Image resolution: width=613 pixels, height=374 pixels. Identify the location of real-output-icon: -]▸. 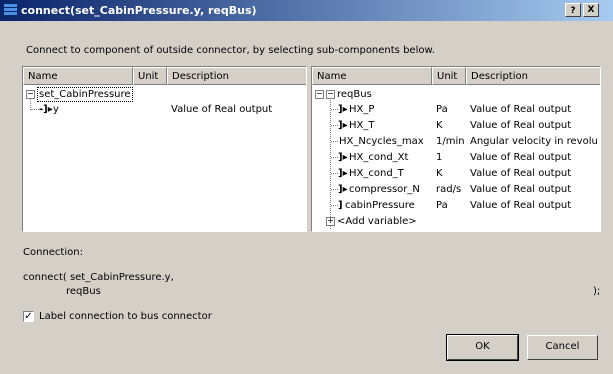
(46, 109).